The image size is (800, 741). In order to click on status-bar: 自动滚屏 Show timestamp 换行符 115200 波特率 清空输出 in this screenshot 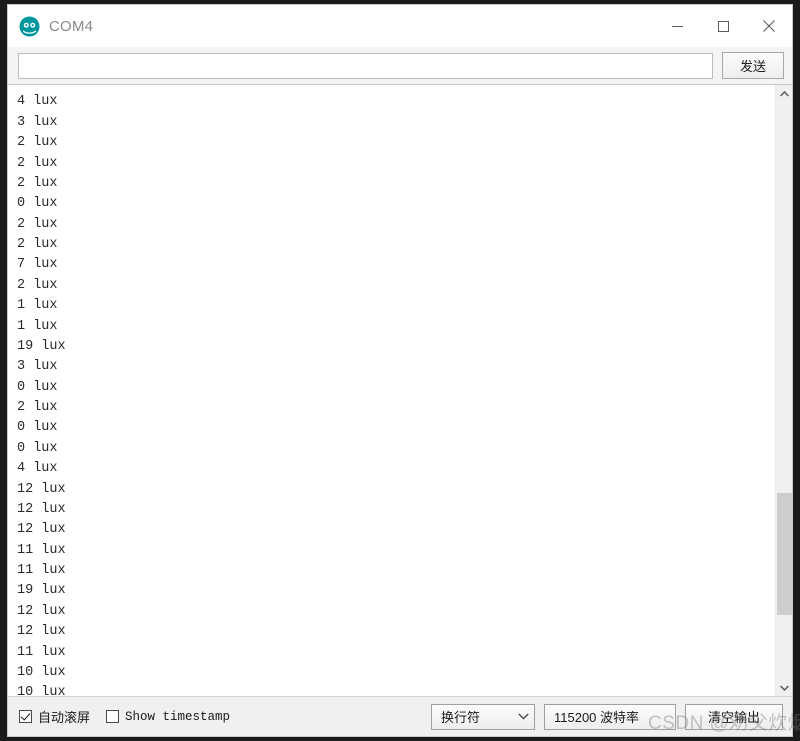, I will do `click(400, 716)`.